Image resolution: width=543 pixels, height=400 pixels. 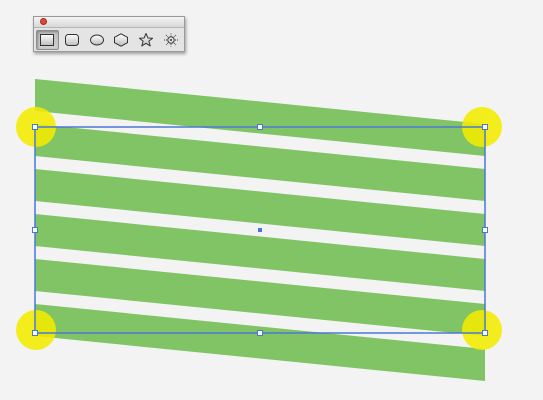 I want to click on panel-titlebar, so click(x=109, y=22).